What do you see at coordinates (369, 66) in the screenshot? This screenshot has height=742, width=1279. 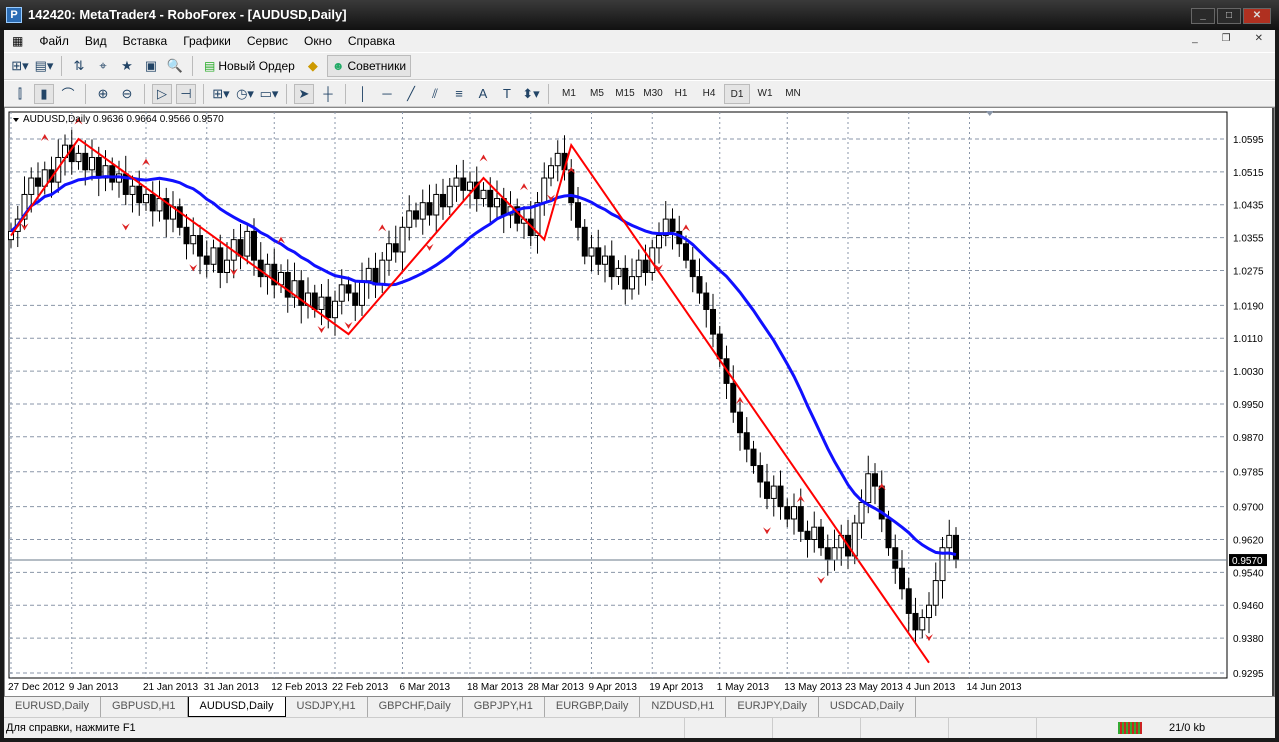 I see `experts-button: ☻ Советники` at bounding box center [369, 66].